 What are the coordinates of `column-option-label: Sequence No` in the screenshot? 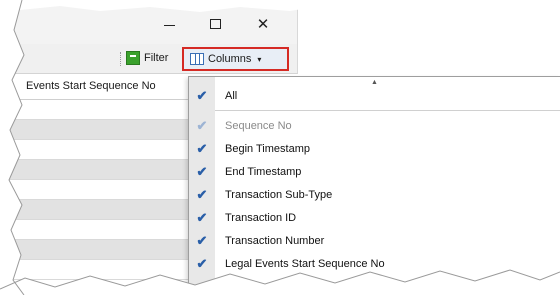 It's located at (258, 125).